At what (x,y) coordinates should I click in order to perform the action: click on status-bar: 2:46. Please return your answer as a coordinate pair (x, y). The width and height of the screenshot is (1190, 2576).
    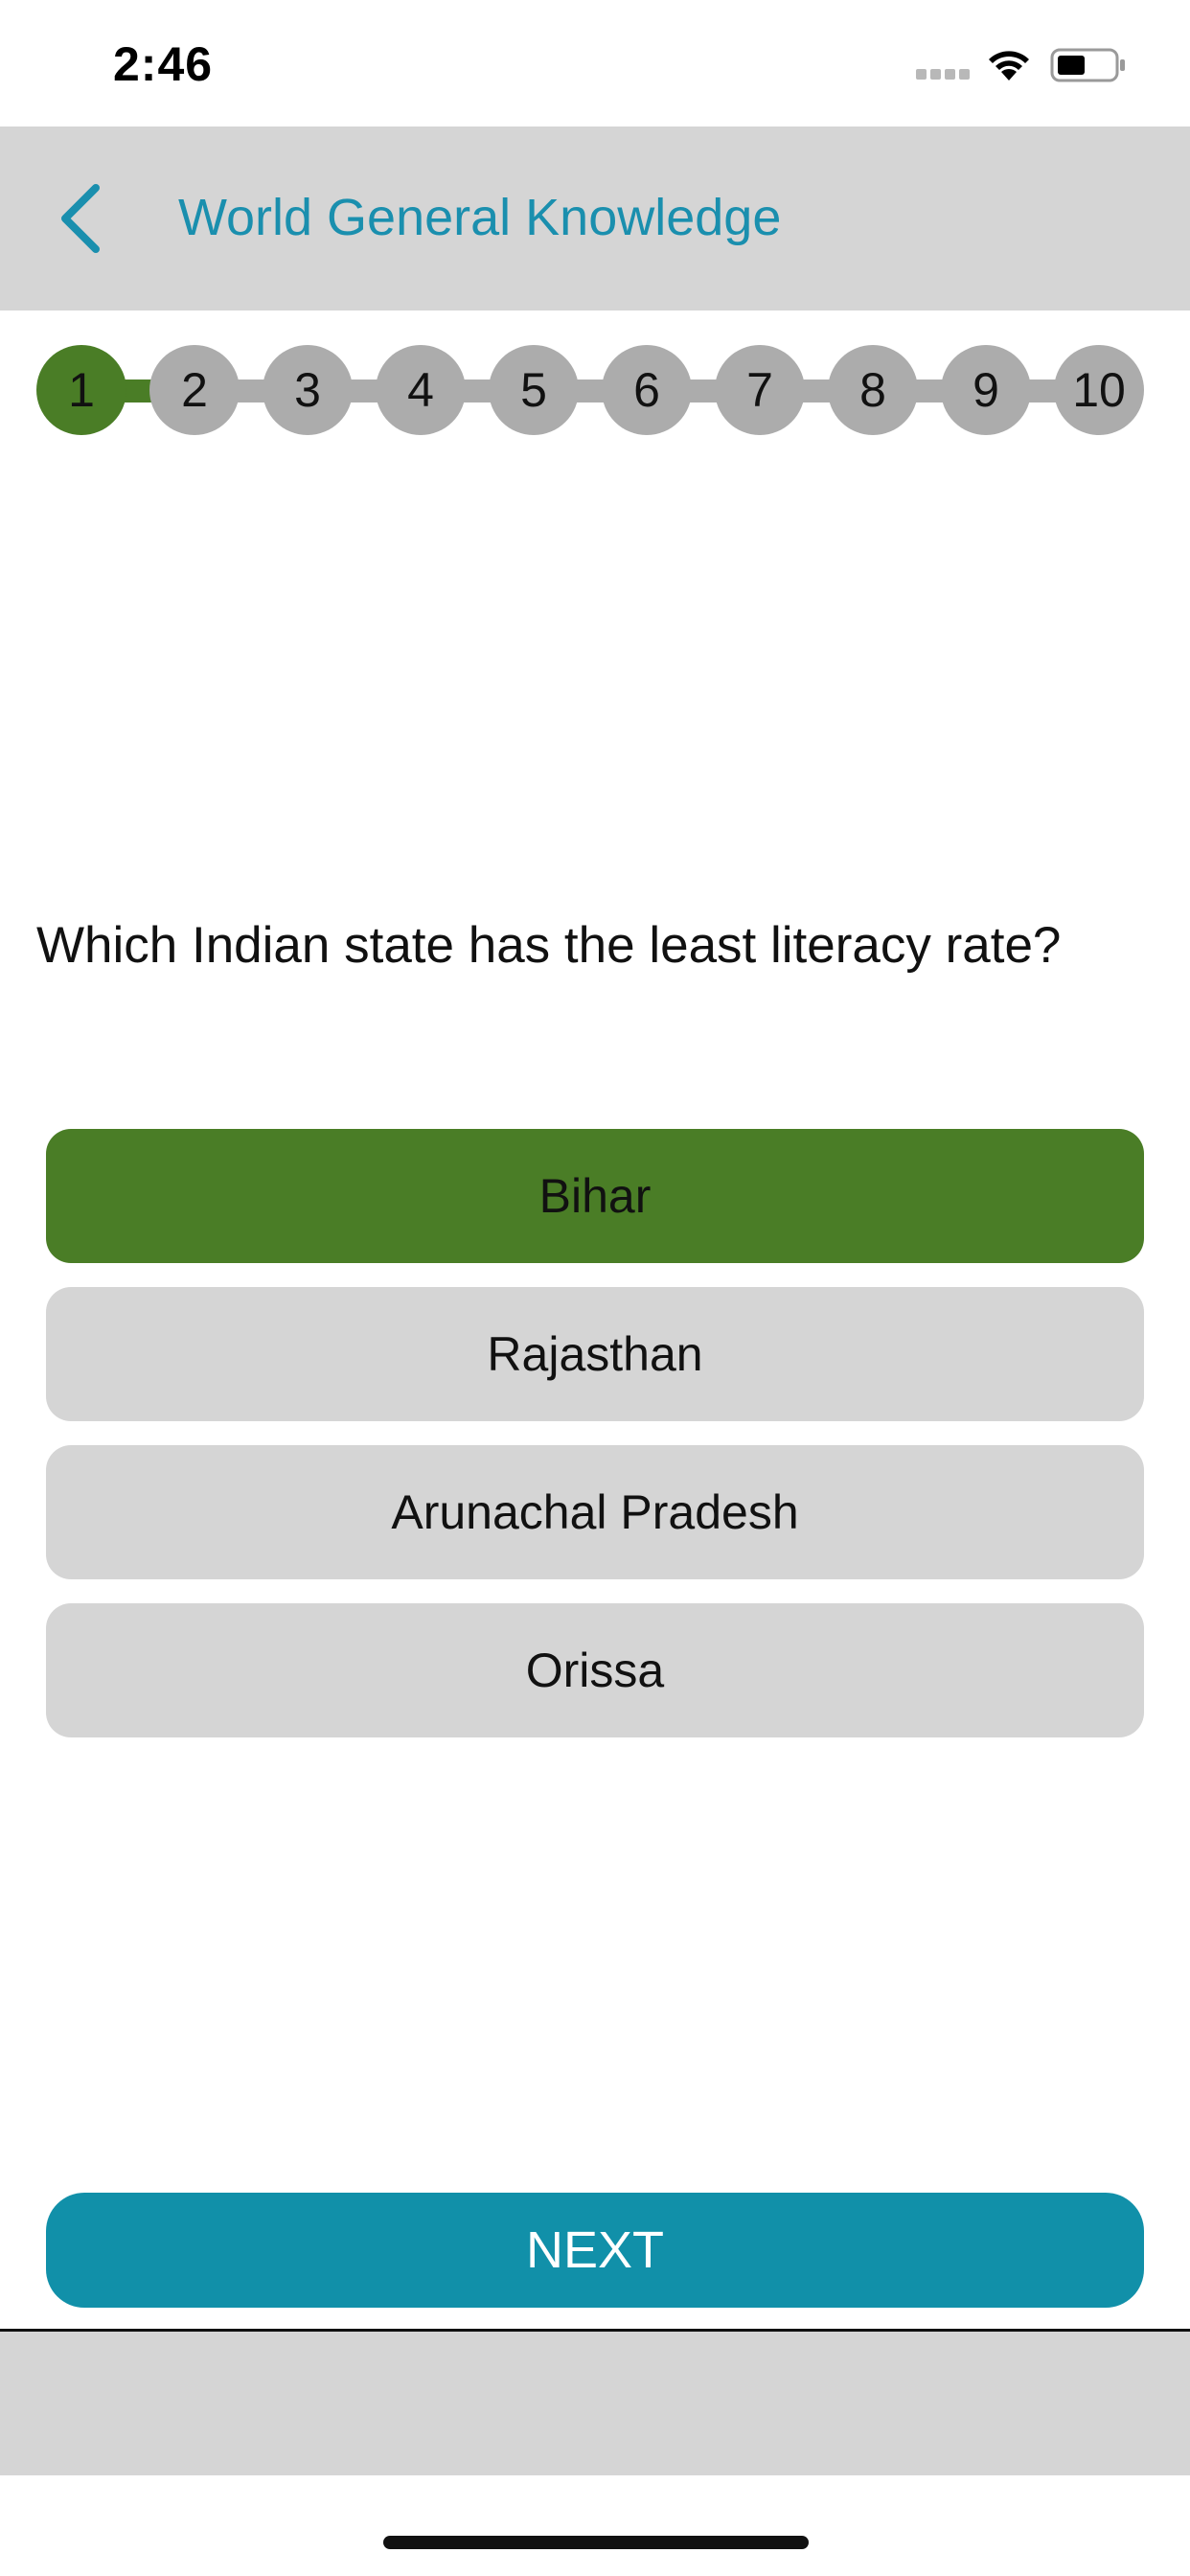
    Looking at the image, I should click on (595, 63).